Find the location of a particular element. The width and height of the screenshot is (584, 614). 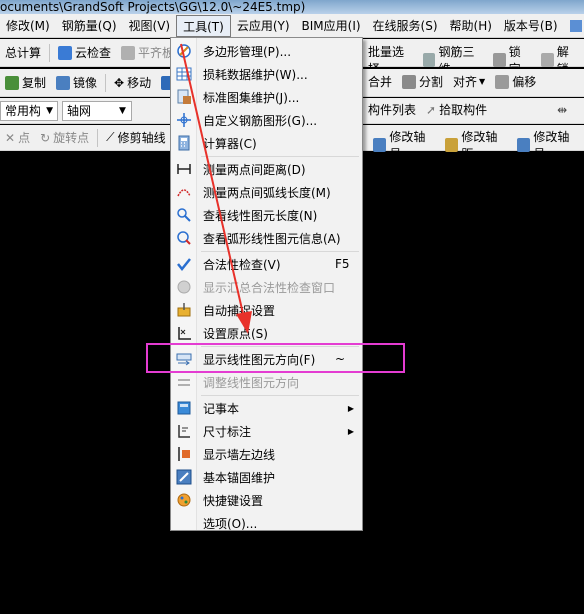

menu-bim: BIM应用(I) is located at coordinates (331, 26).